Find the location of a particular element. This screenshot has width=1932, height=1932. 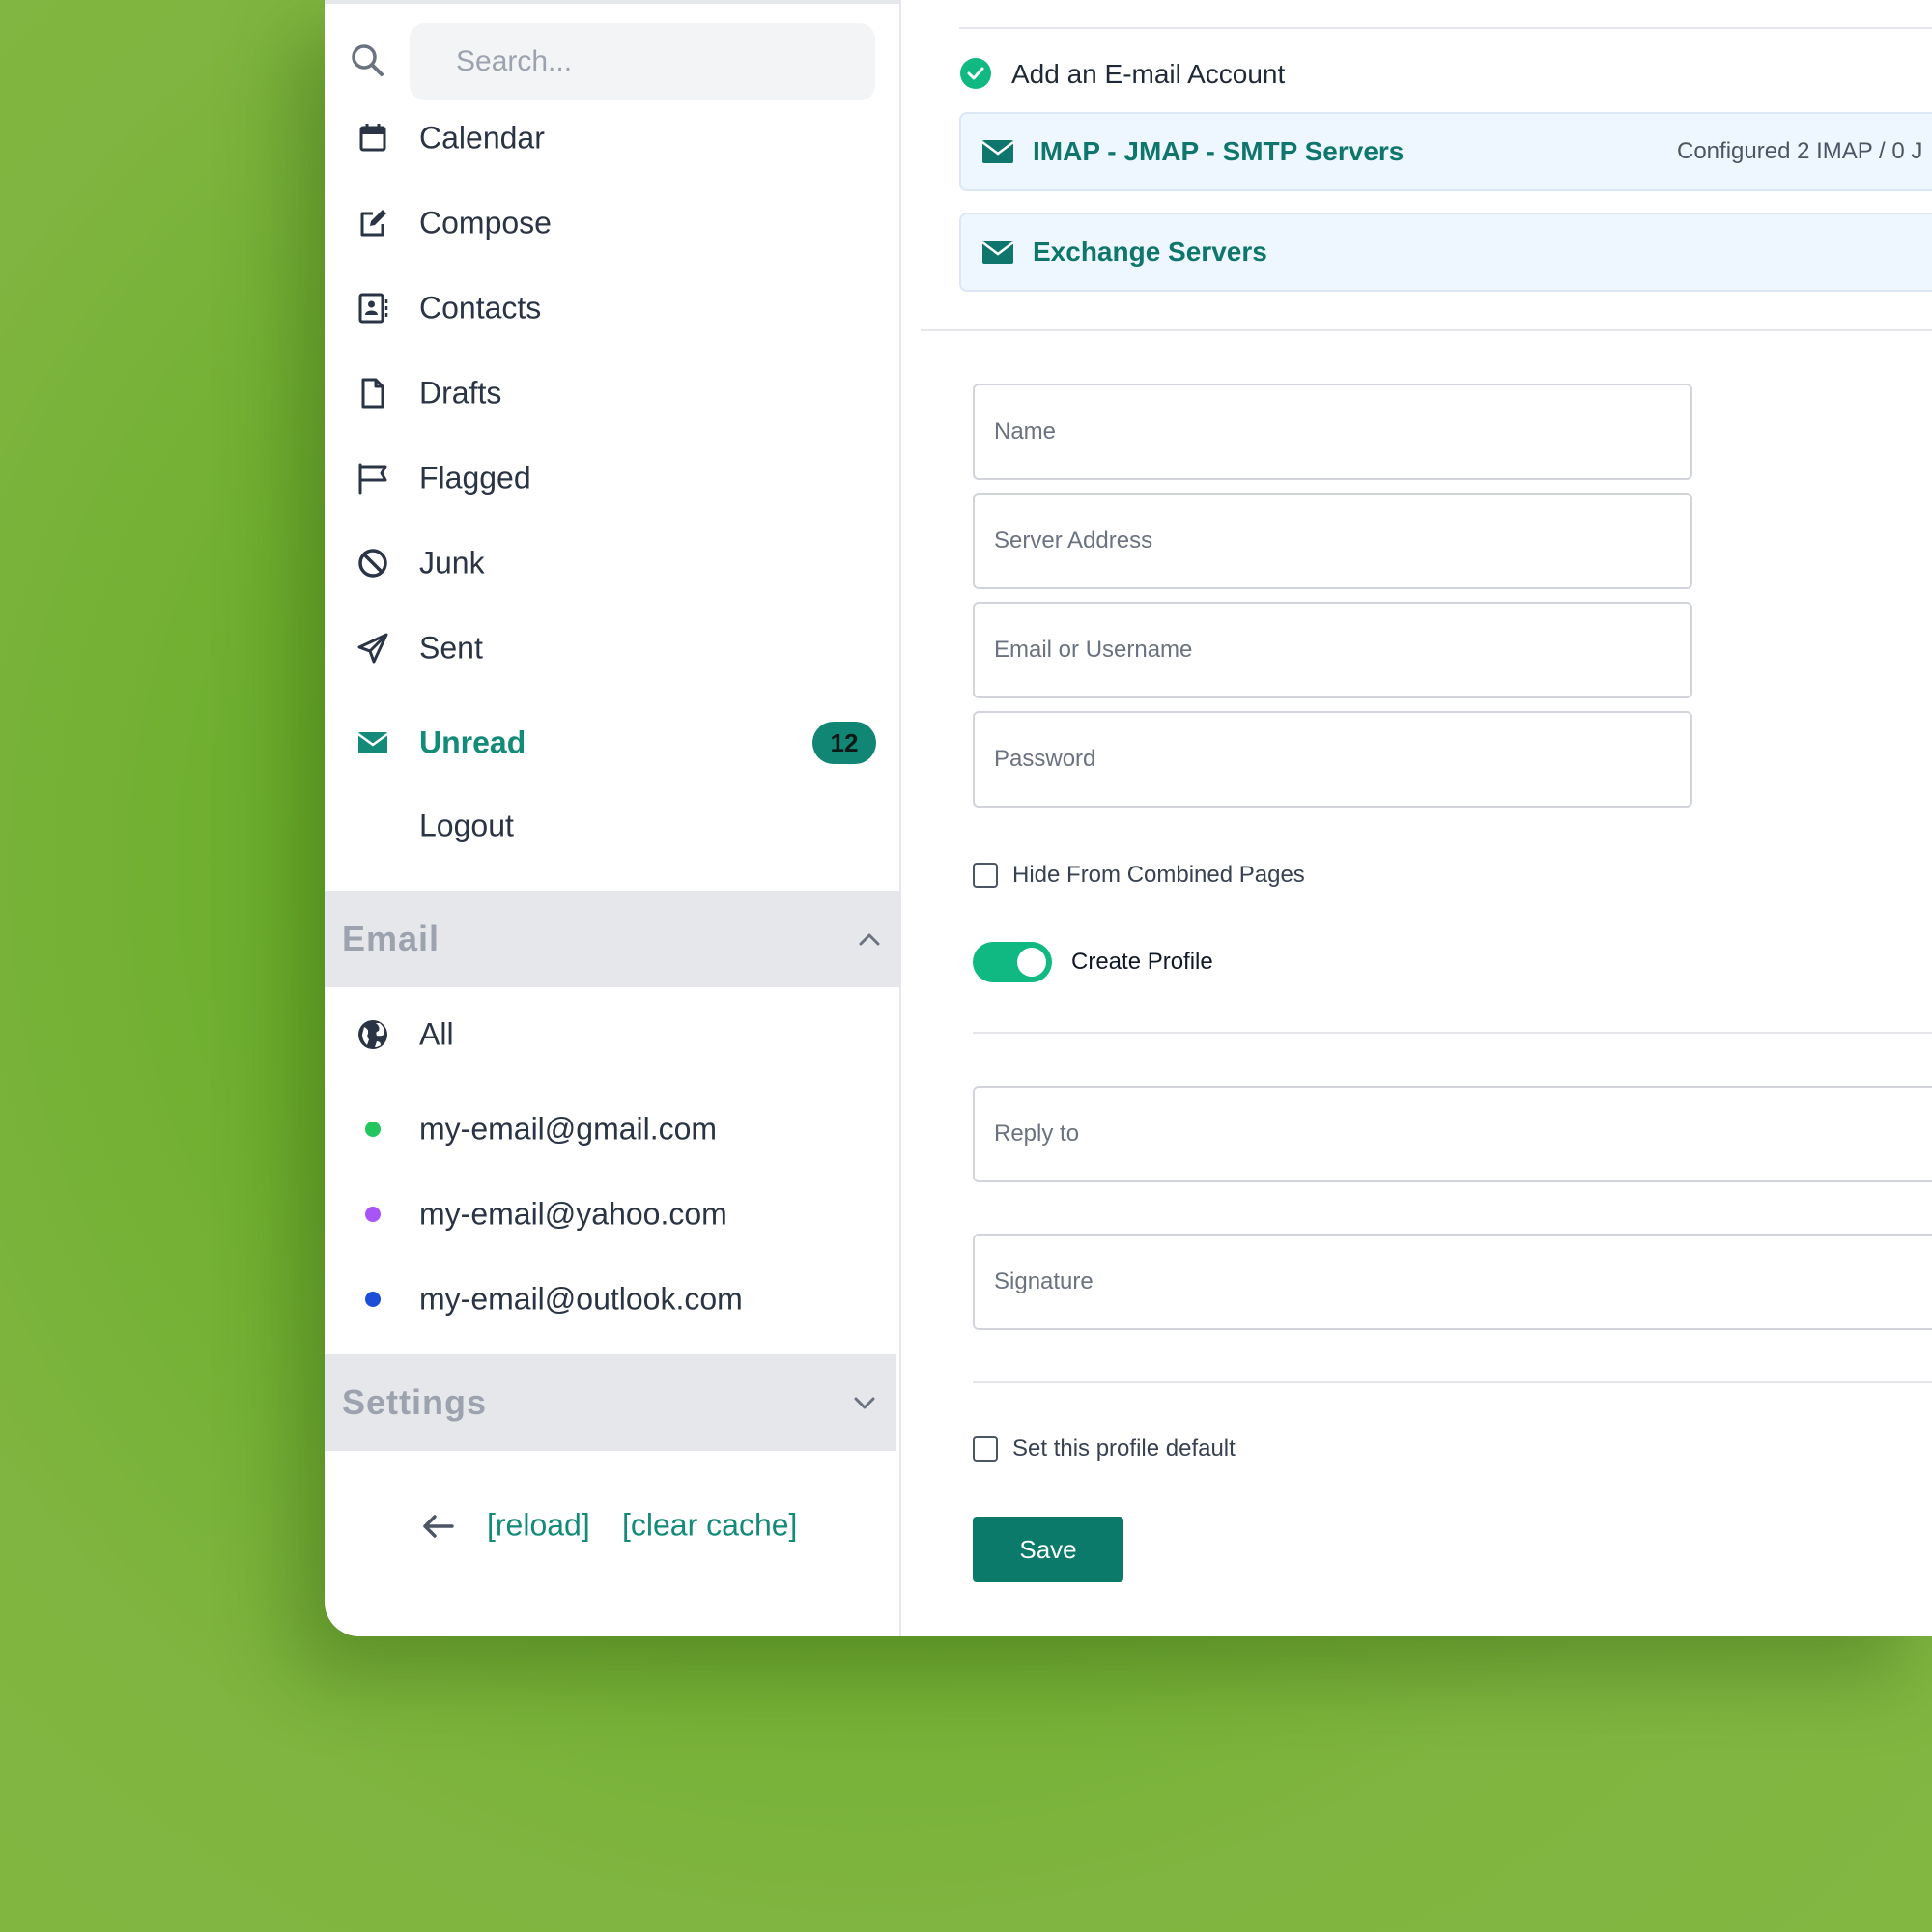

nav-item-drafts: Drafts is located at coordinates (613, 393).